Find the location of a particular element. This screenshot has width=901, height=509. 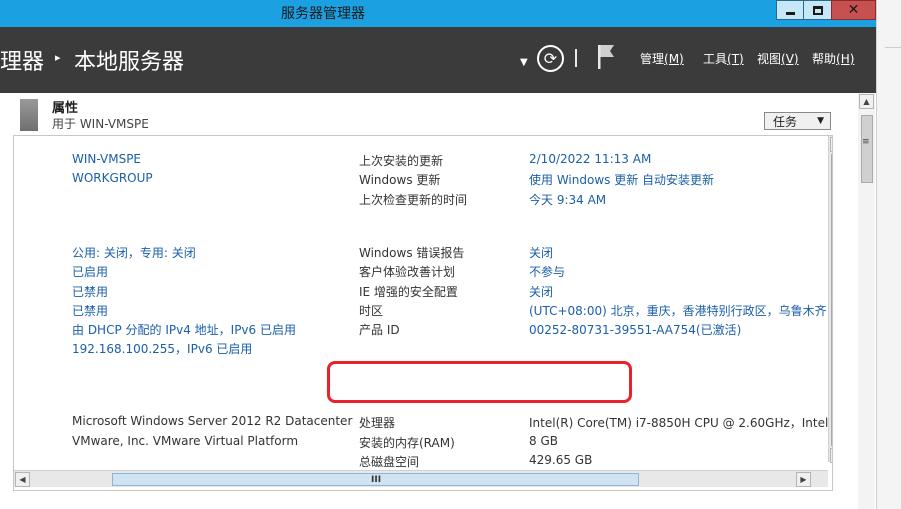

properties-subtitle: 用于 WIN-VMSPE is located at coordinates (100, 124).